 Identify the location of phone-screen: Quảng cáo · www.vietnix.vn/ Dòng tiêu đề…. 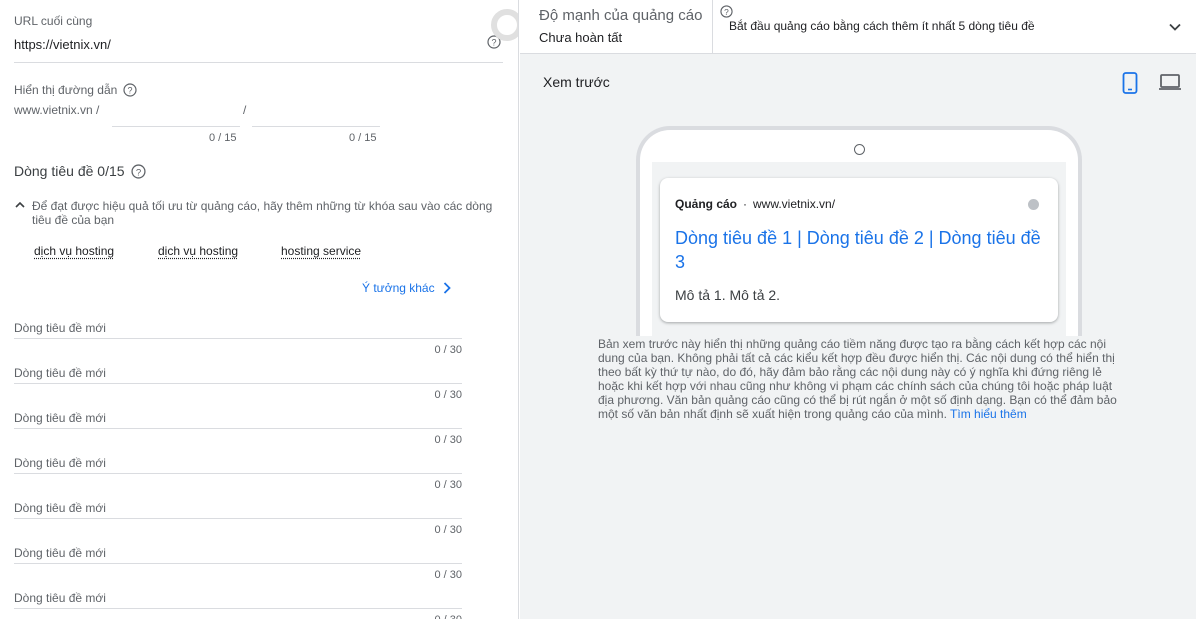
(859, 249).